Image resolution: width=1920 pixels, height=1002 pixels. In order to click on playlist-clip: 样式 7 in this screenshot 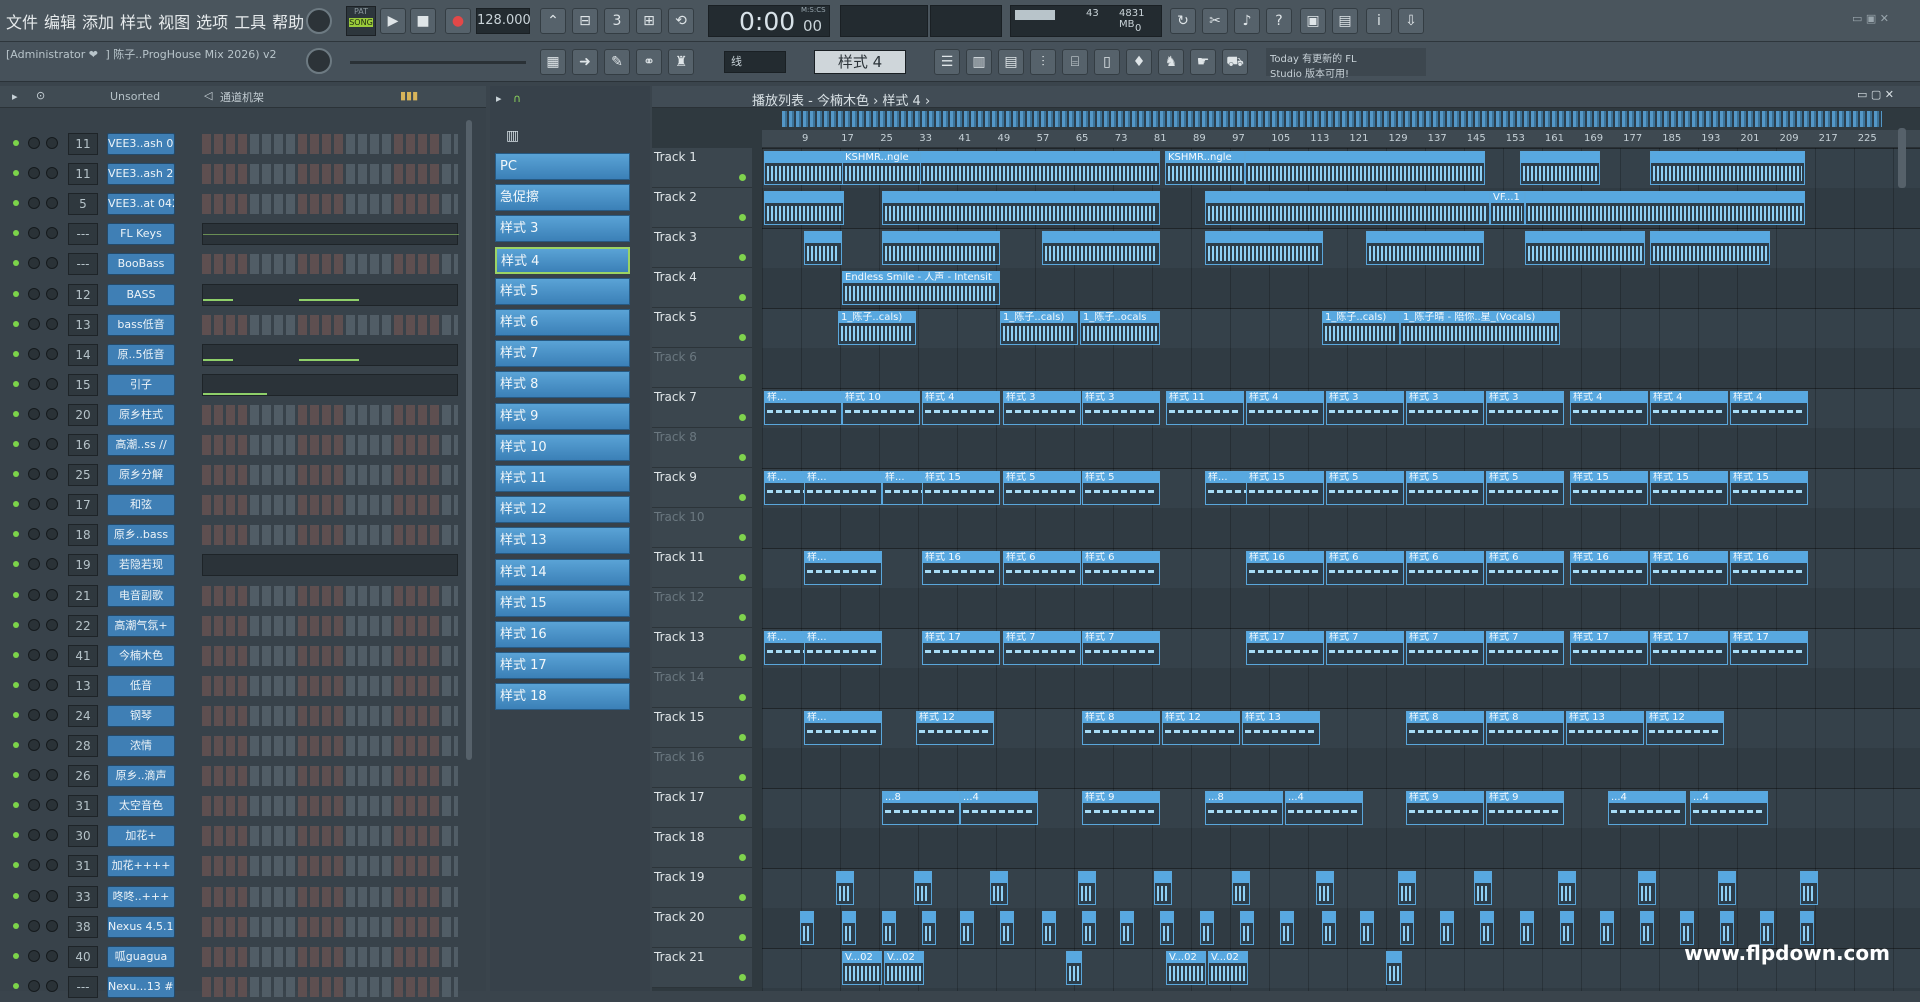, I will do `click(1121, 648)`.